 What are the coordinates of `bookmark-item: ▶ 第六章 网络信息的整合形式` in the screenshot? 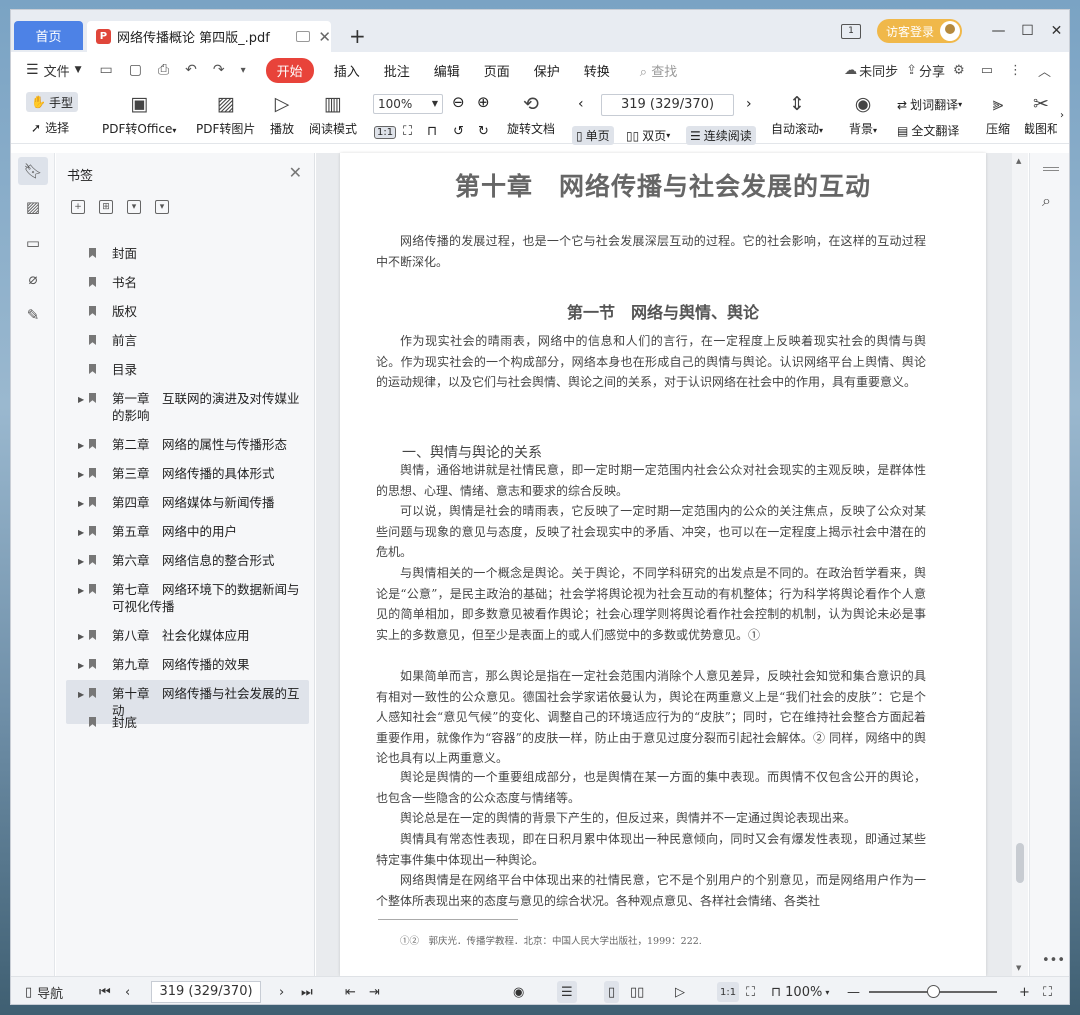 It's located at (187, 560).